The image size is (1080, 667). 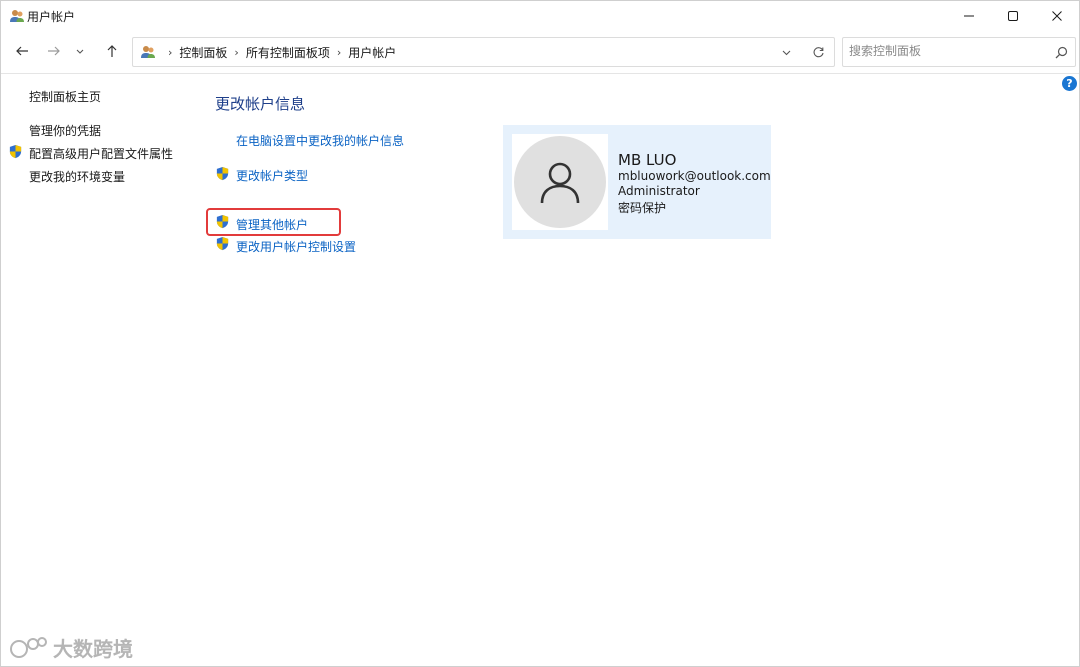 I want to click on address-dropdown-button, so click(x=786, y=52).